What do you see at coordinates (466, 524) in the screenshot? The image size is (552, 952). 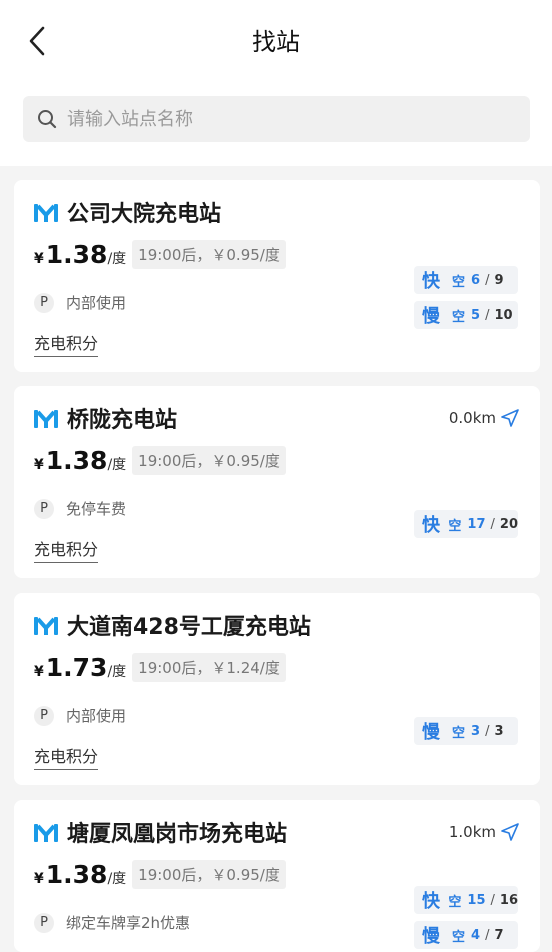 I see `fast-charger-status: 快 空 17 / 20` at bounding box center [466, 524].